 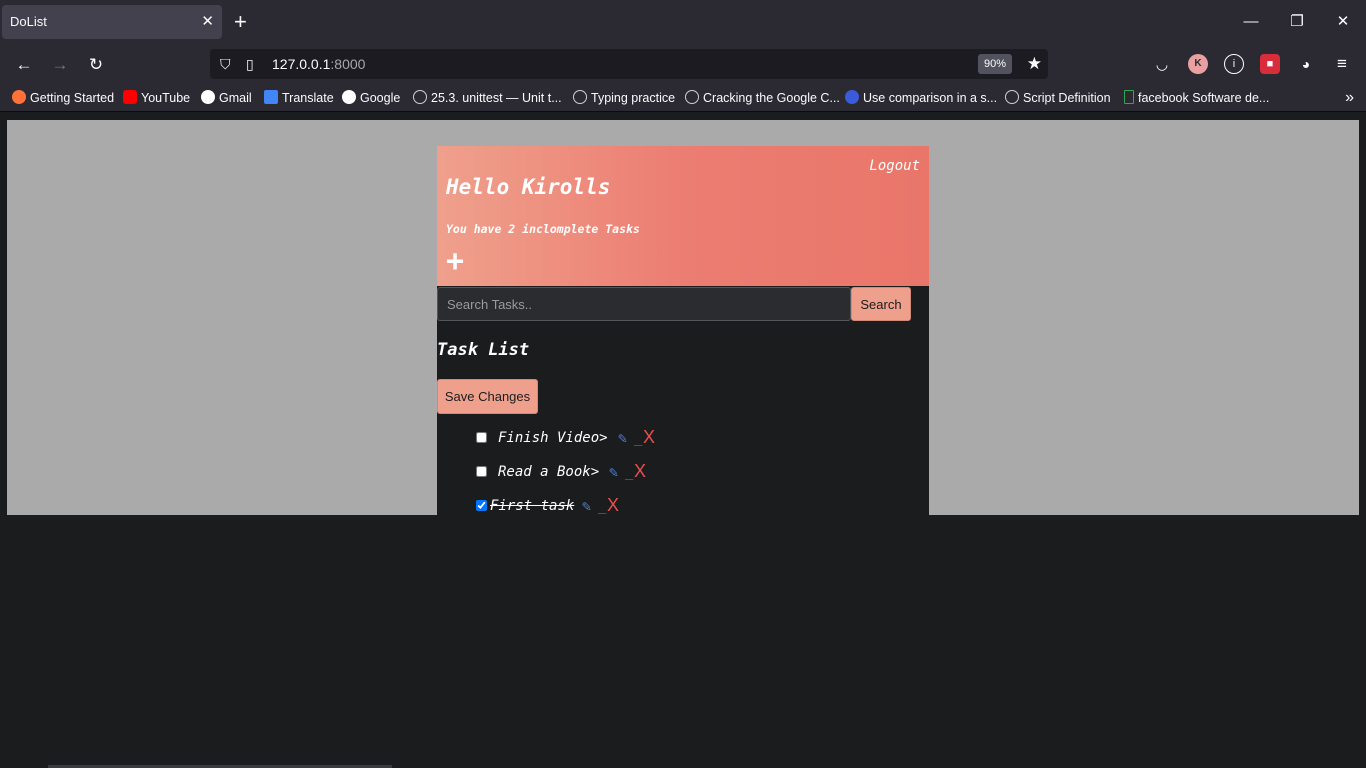 What do you see at coordinates (112, 22) in the screenshot?
I see `tab-dolist: DoList ✕` at bounding box center [112, 22].